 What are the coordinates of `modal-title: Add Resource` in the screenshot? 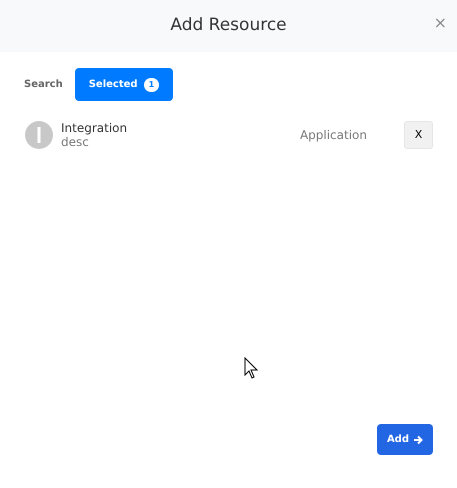 It's located at (228, 26).